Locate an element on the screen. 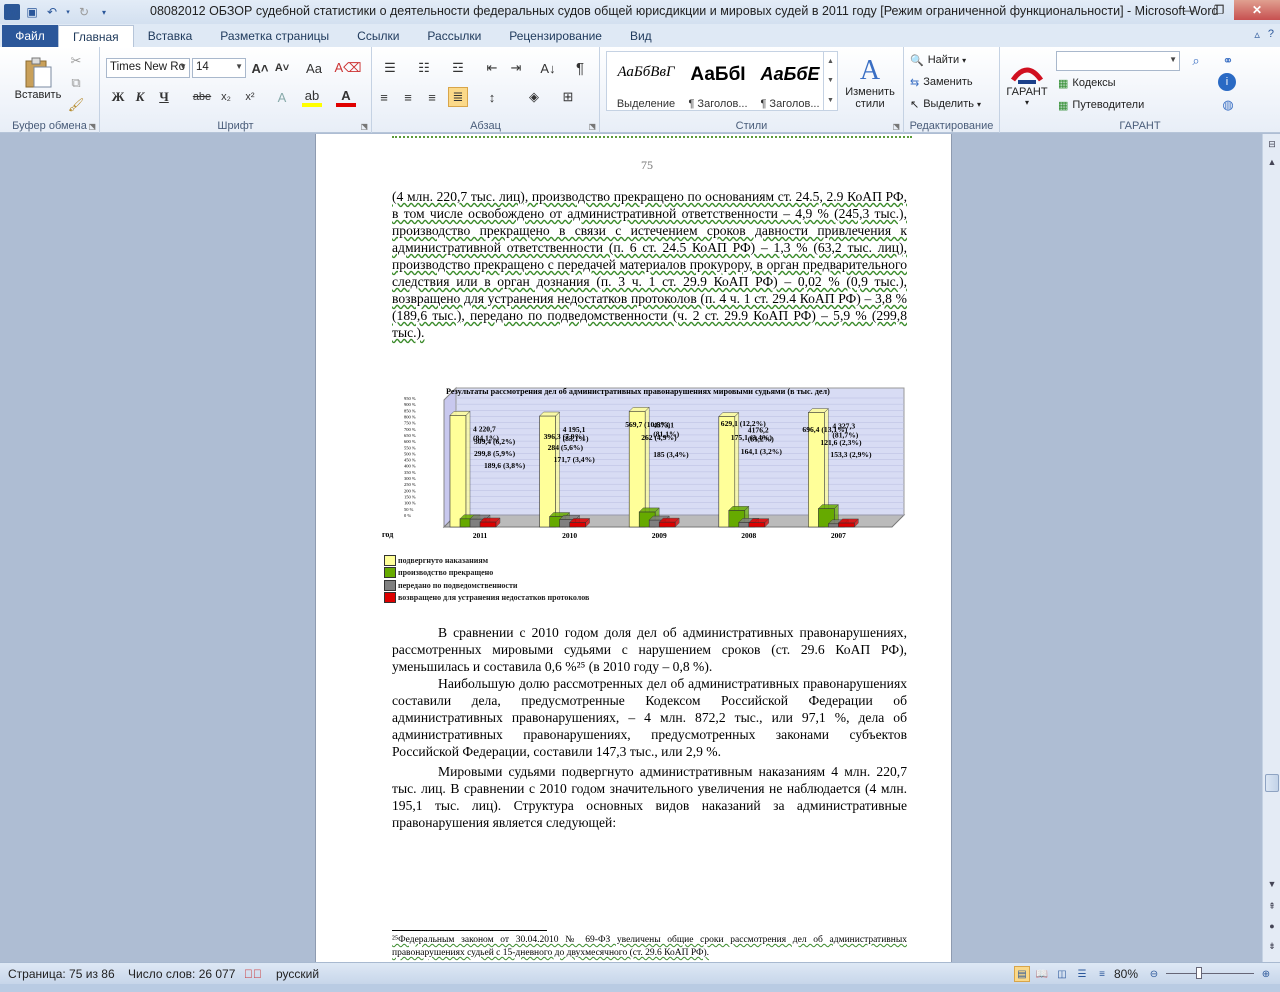 The image size is (1280, 992). justify-icon: ≣ is located at coordinates (458, 97).